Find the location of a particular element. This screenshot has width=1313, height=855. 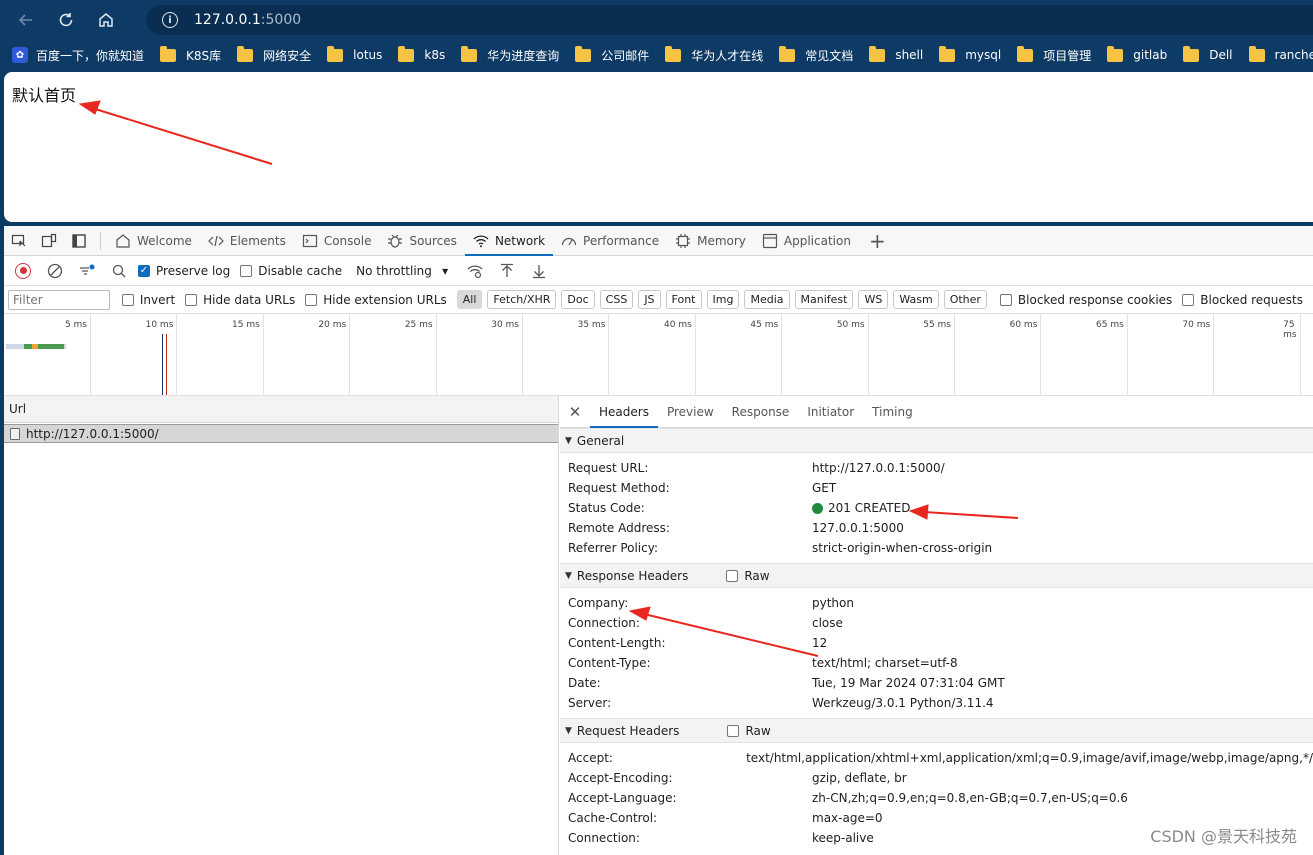

tab-console: Console is located at coordinates (337, 241).